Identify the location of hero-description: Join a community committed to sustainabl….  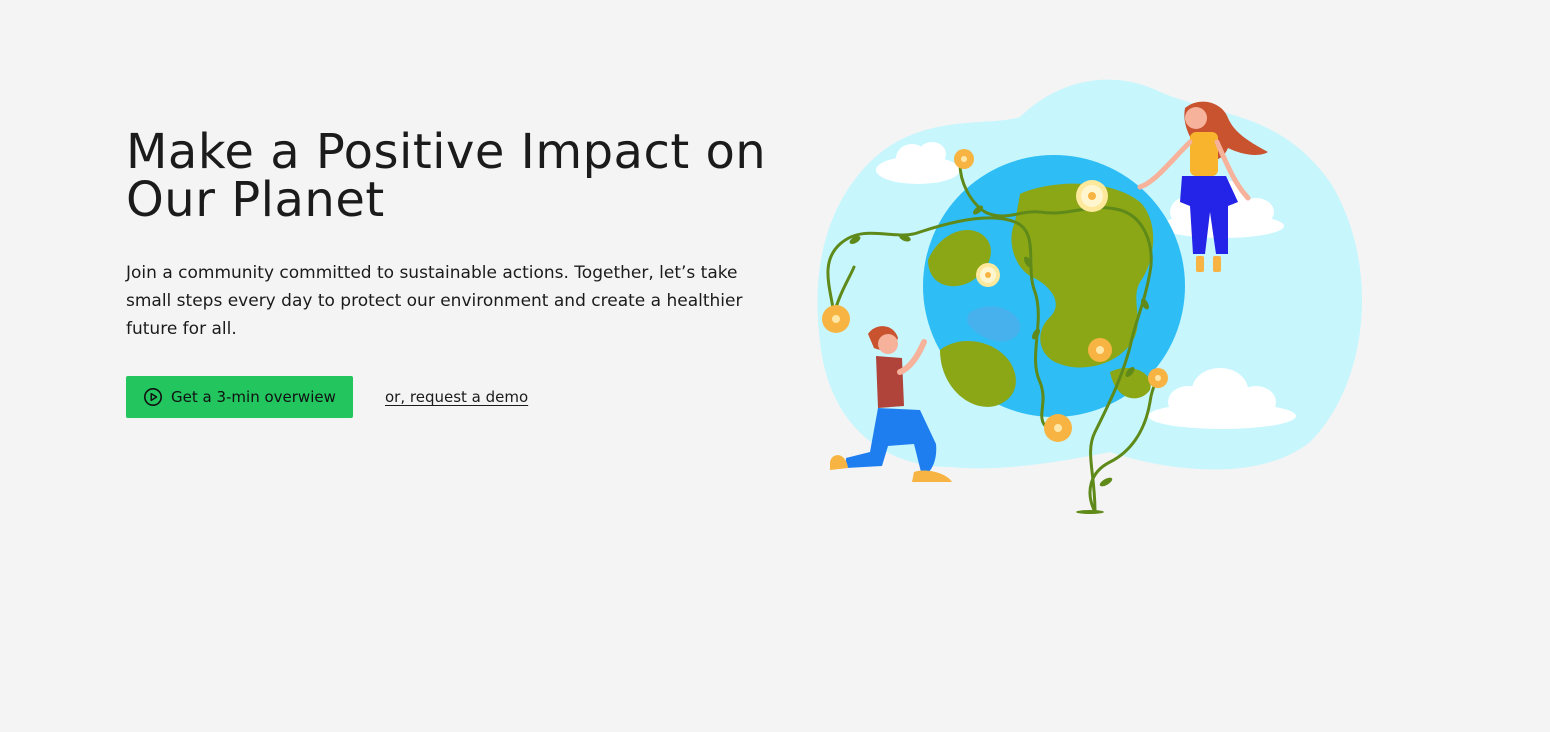
(434, 301).